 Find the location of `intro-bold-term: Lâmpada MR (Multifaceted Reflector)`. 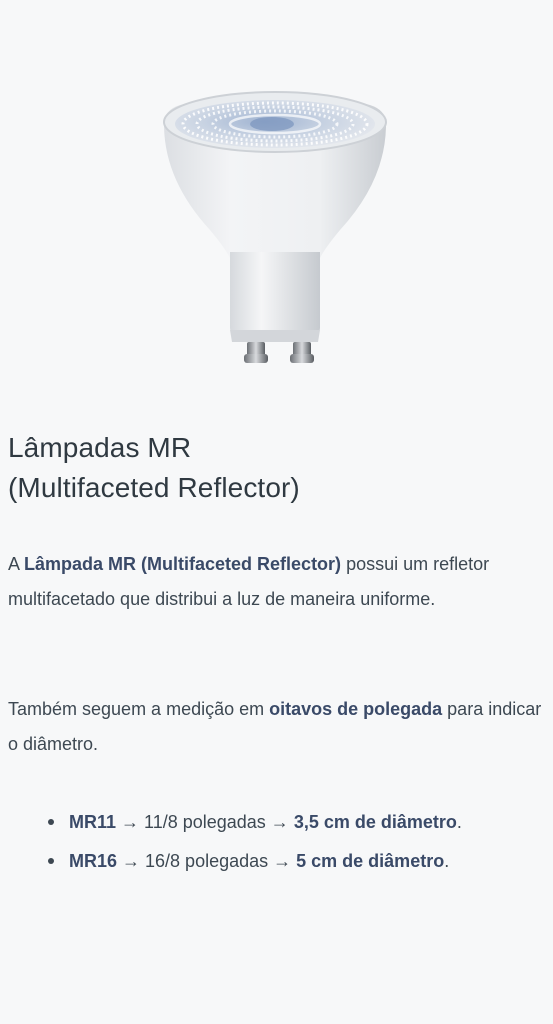

intro-bold-term: Lâmpada MR (Multifaceted Reflector) is located at coordinates (183, 564).